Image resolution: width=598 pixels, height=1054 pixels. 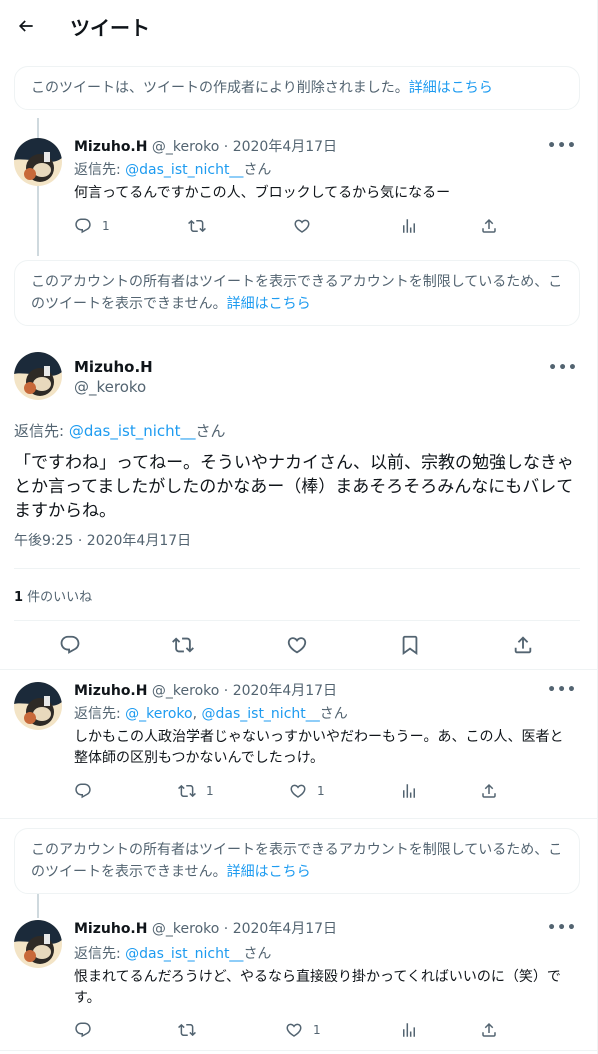 I want to click on retweet-button: 1, so click(x=196, y=791).